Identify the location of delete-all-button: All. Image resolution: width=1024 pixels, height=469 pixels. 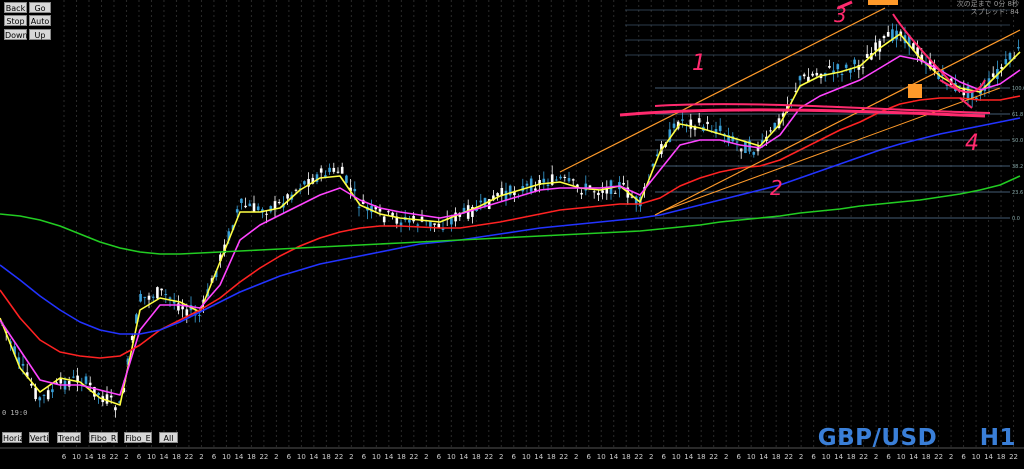
(168, 437).